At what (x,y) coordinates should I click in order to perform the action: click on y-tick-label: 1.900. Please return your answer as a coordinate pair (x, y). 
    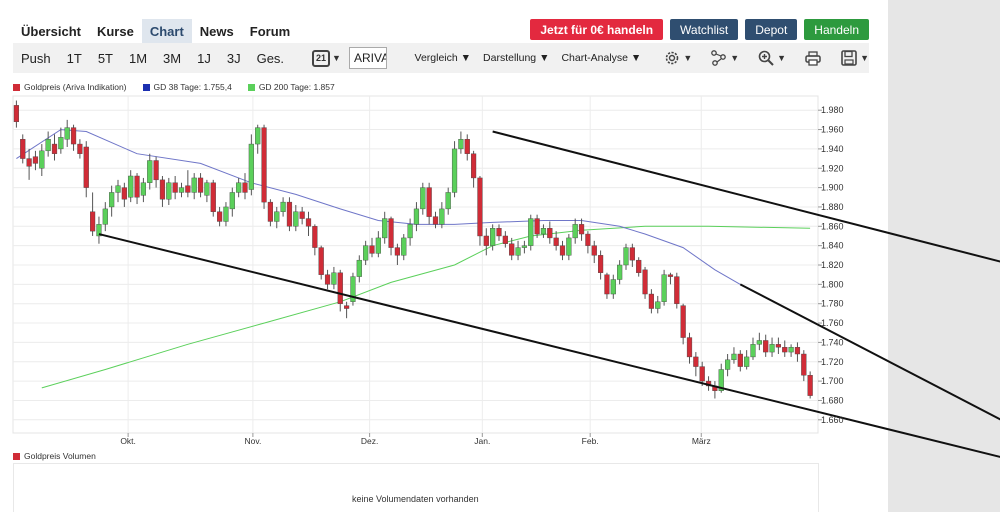
    Looking at the image, I should click on (832, 188).